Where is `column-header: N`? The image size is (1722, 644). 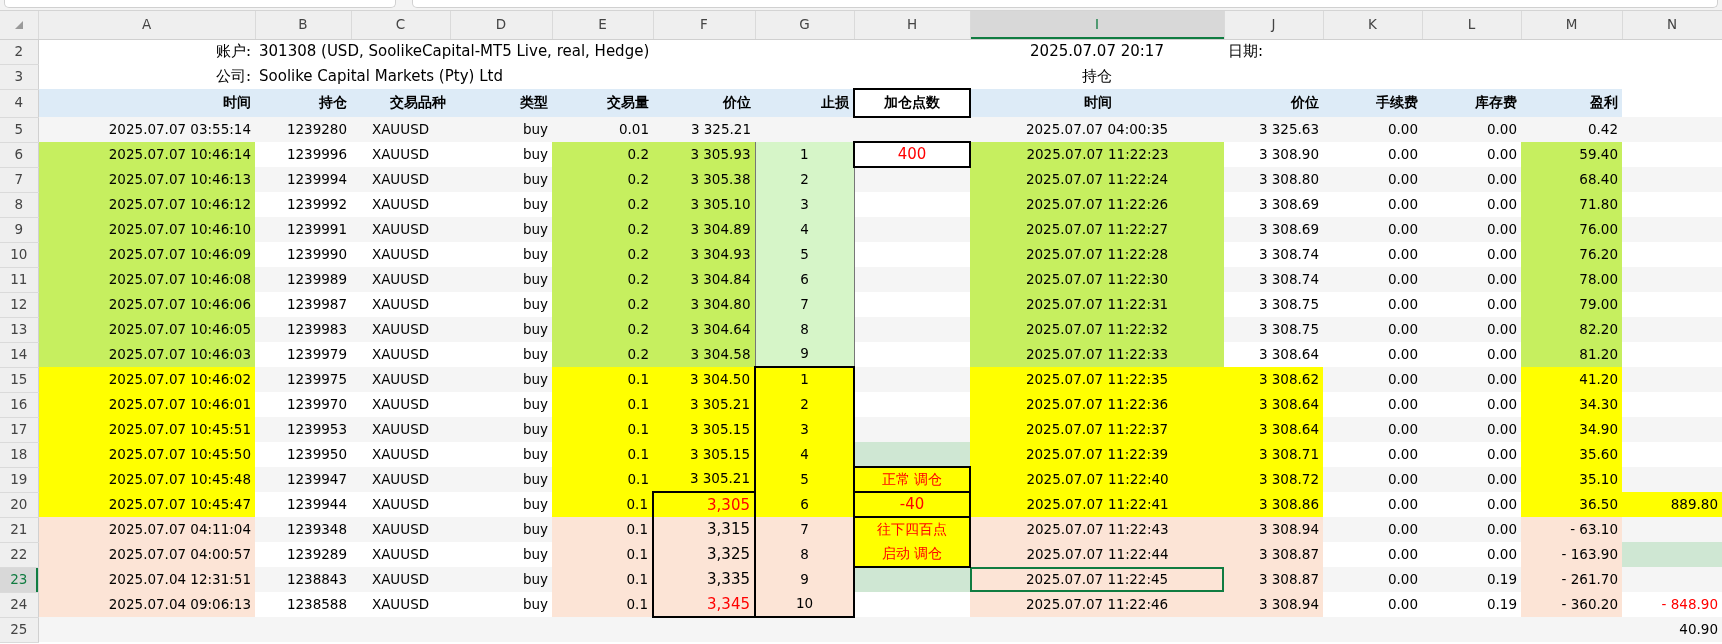 column-header: N is located at coordinates (1672, 25).